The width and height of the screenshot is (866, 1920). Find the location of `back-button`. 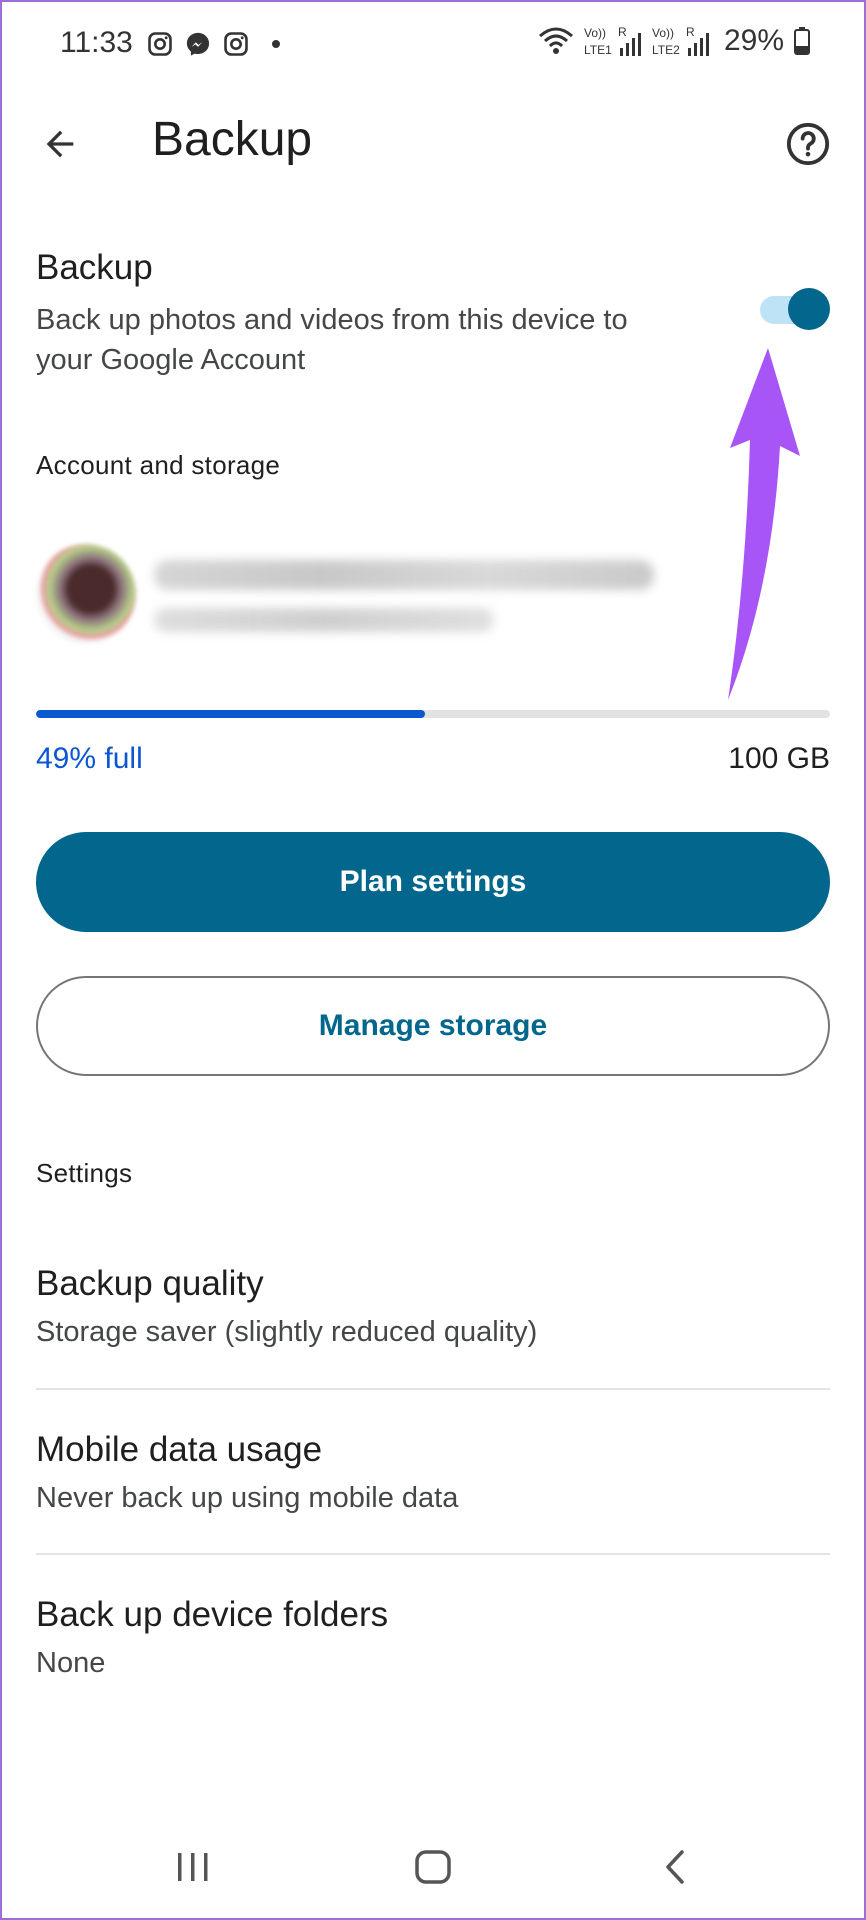

back-button is located at coordinates (60, 144).